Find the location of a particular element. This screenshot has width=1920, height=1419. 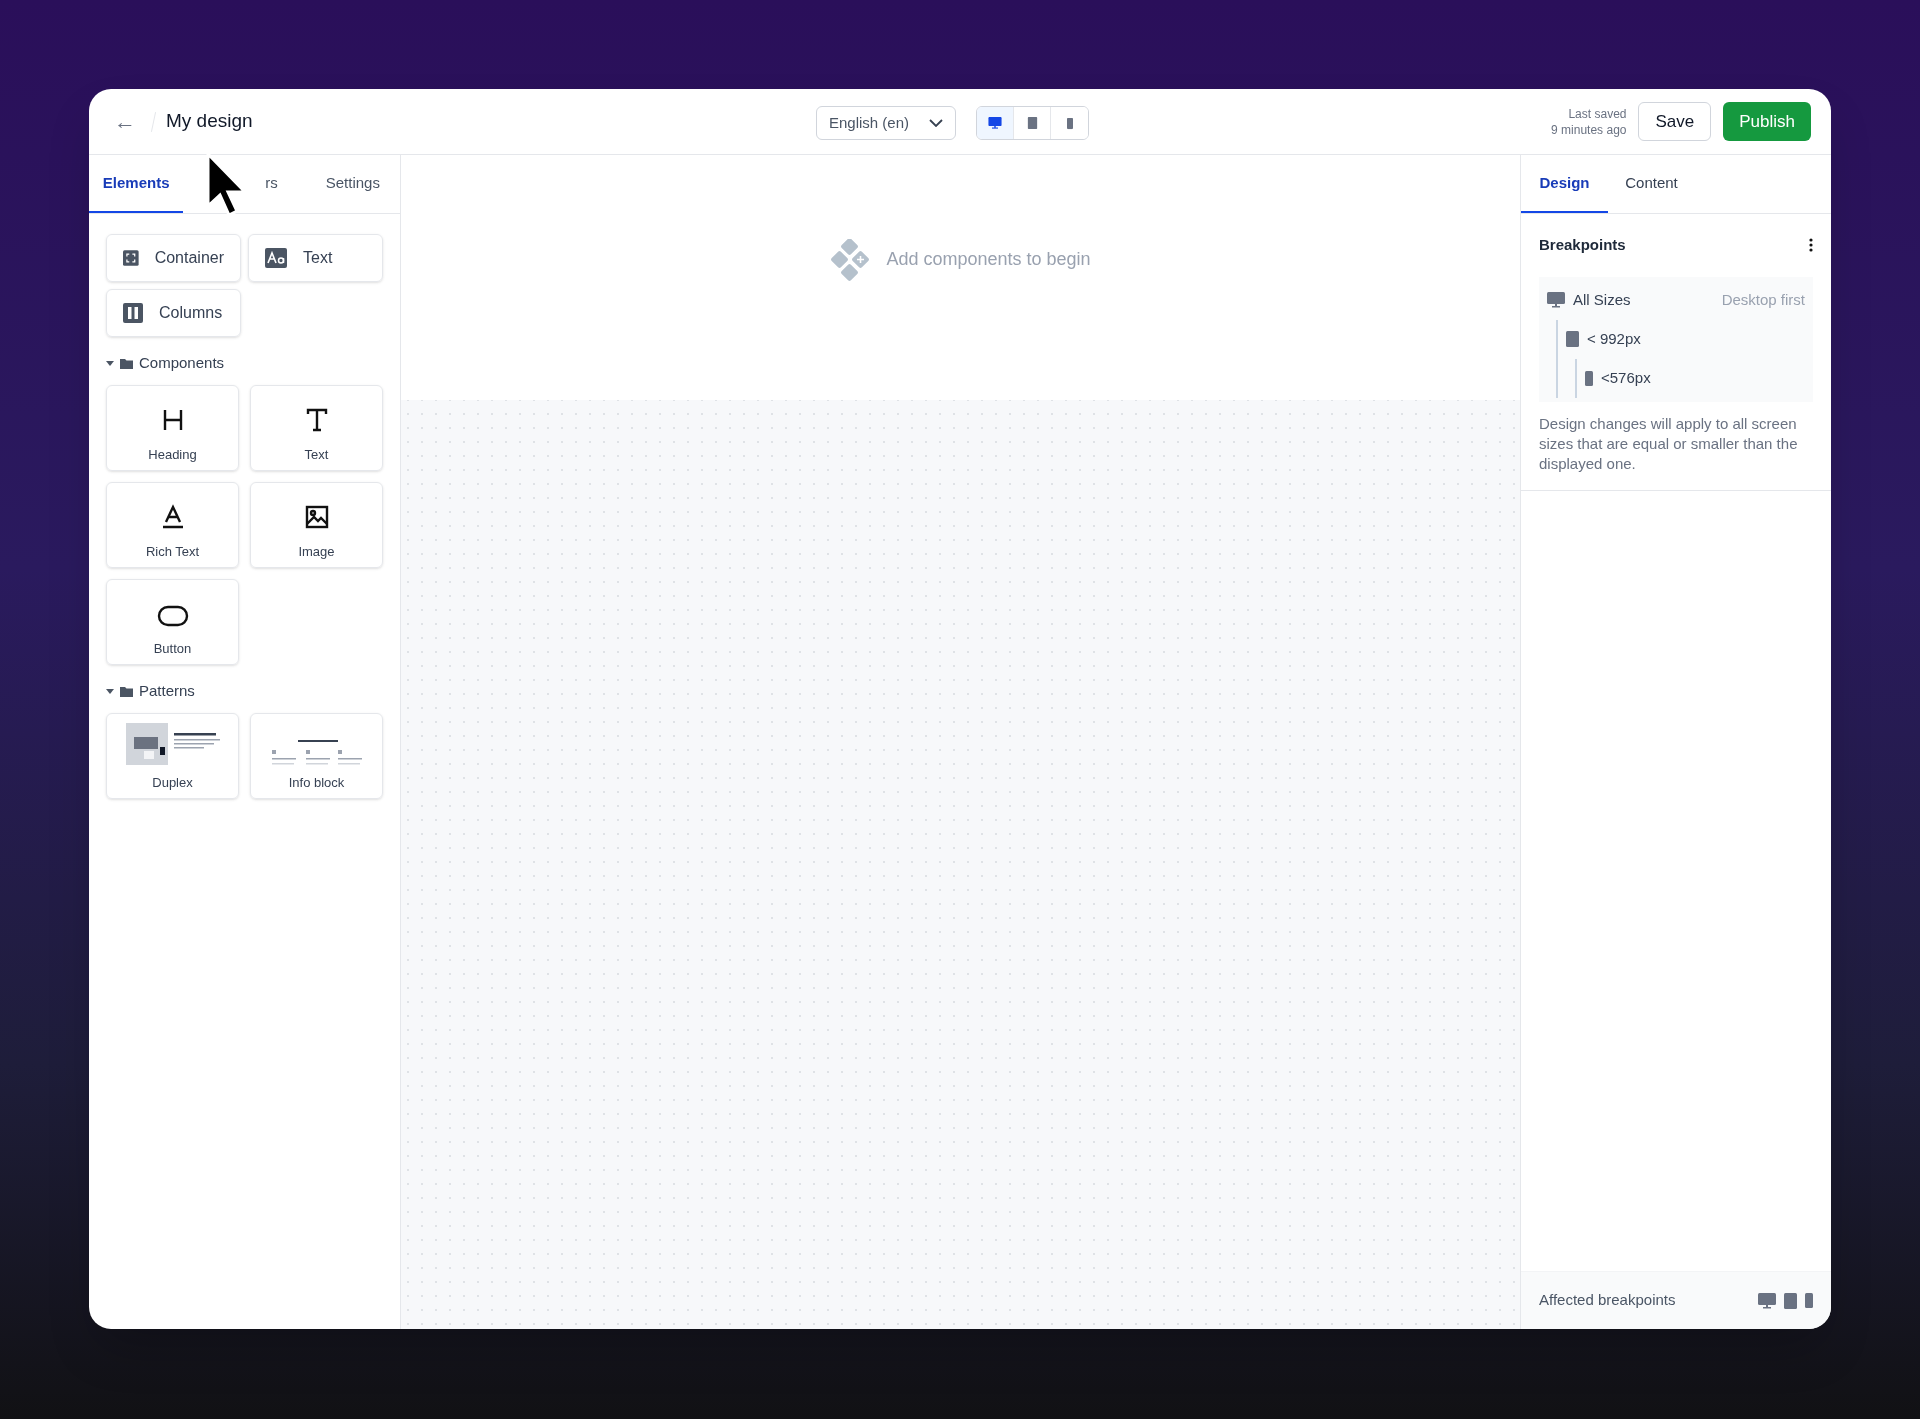

save-button: Save is located at coordinates (1675, 121).